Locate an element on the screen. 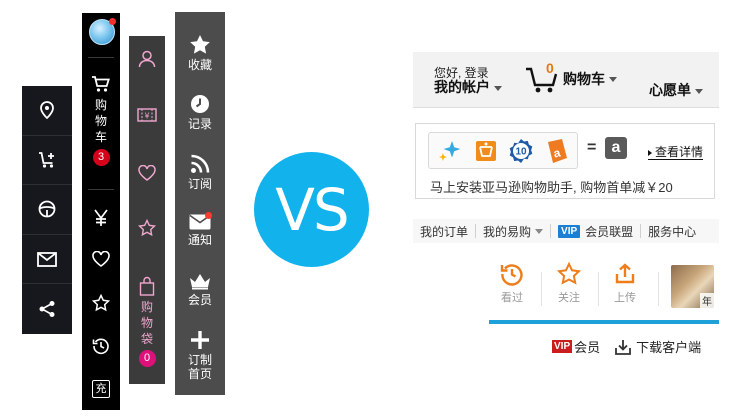 The width and height of the screenshot is (747, 420). sidebar-cart-button: 购 物 车 3 is located at coordinates (101, 120).